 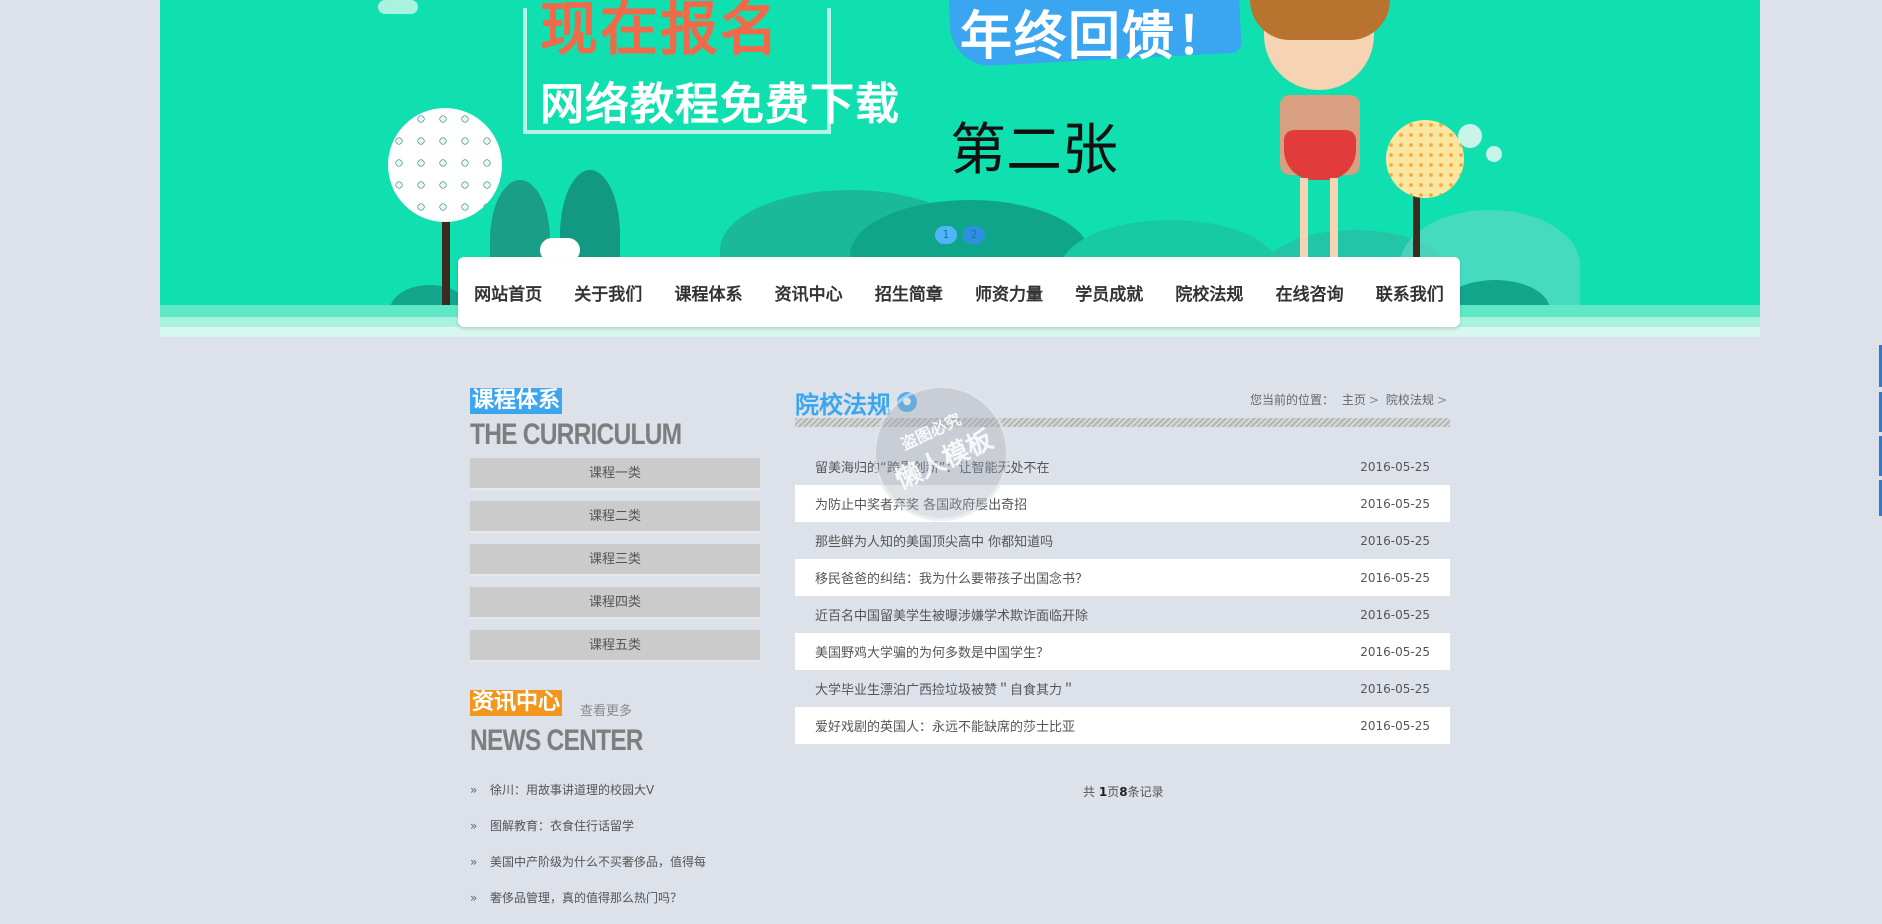 I want to click on girl-illustration, so click(x=1320, y=130).